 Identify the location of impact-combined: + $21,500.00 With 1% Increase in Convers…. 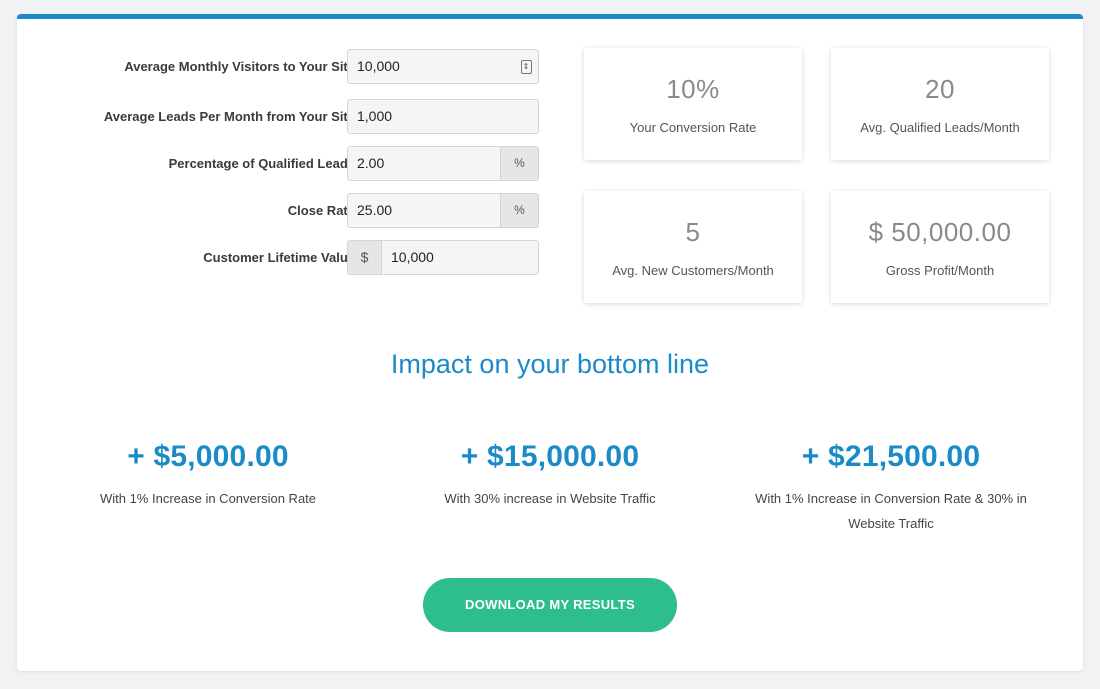
(891, 488).